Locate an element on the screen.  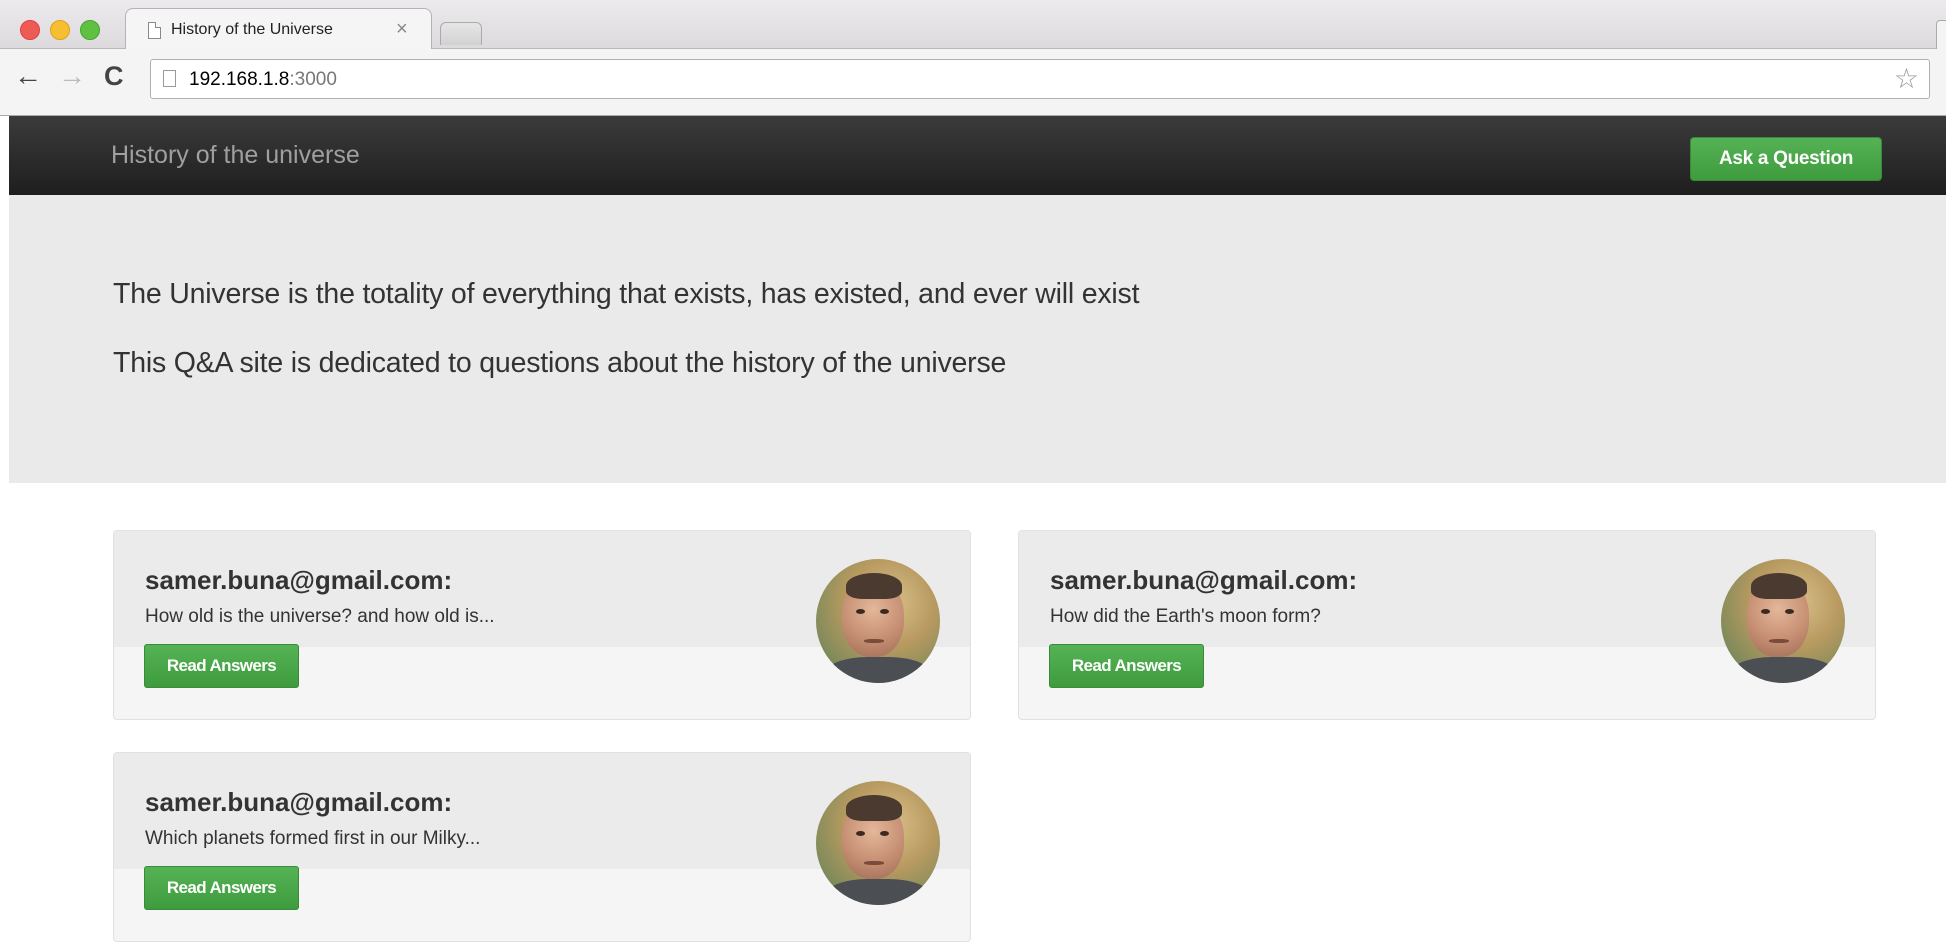
browser-tab: History of the Universe × is located at coordinates (278, 29).